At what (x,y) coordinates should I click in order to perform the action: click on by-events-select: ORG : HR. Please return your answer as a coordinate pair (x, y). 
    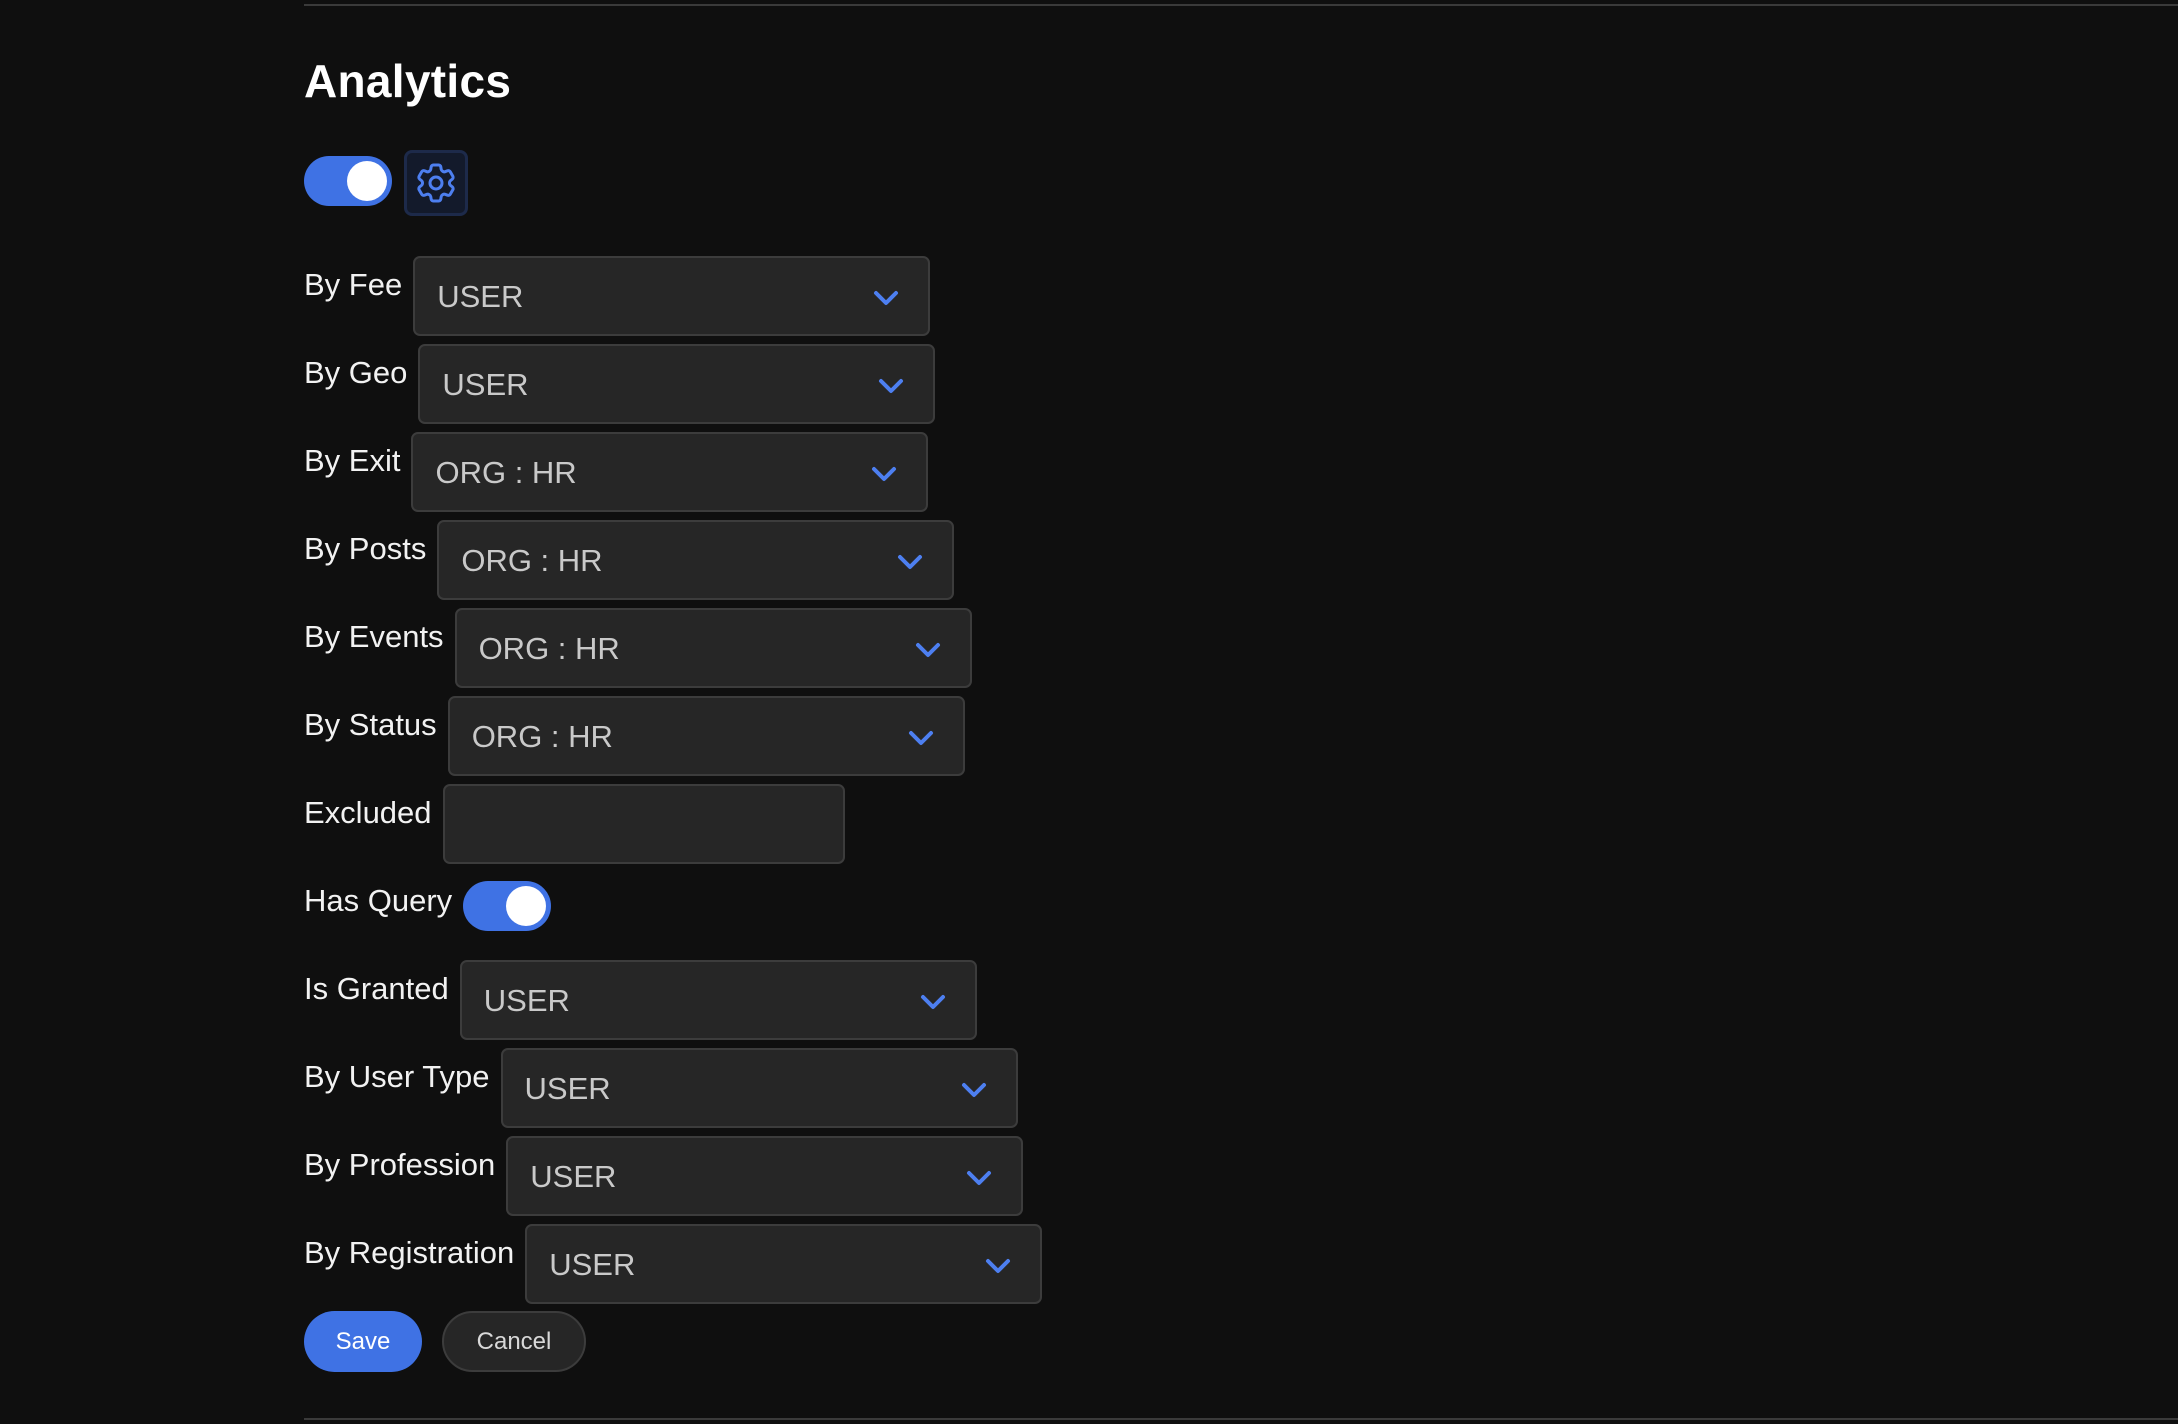
    Looking at the image, I should click on (713, 648).